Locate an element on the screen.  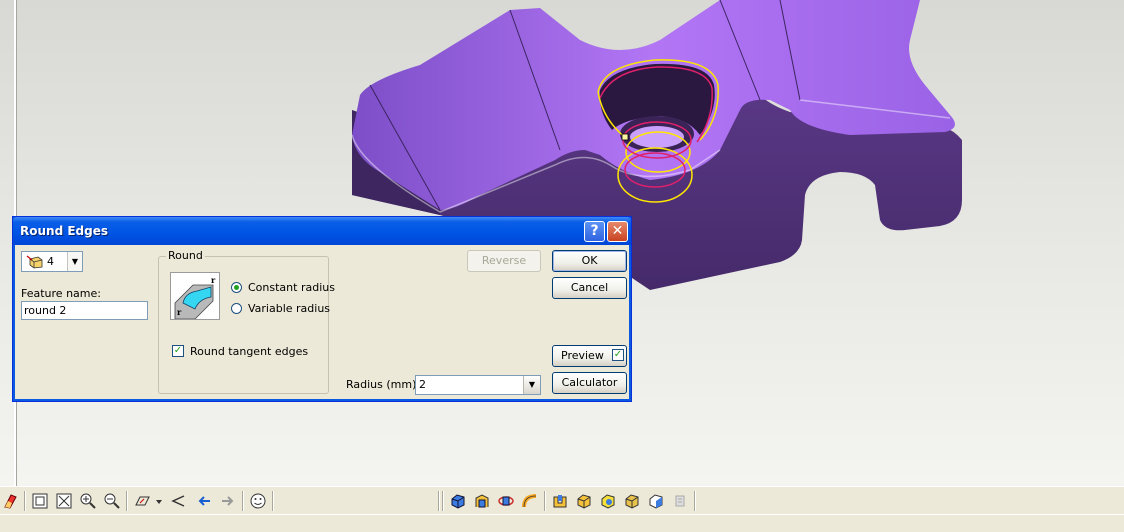
calculator-button: Calculator is located at coordinates (589, 383).